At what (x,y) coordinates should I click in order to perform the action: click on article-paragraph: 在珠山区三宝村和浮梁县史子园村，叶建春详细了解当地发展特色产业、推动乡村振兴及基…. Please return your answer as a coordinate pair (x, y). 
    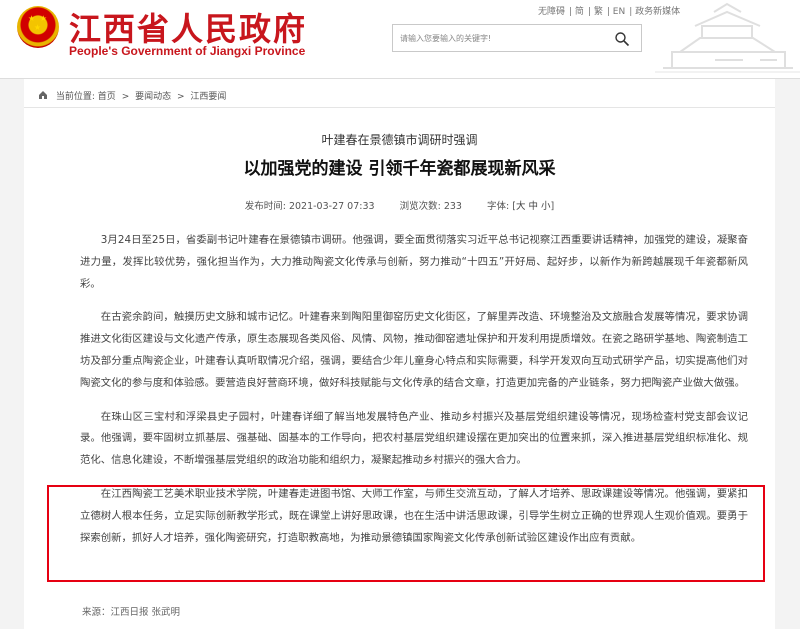
    Looking at the image, I should click on (414, 438).